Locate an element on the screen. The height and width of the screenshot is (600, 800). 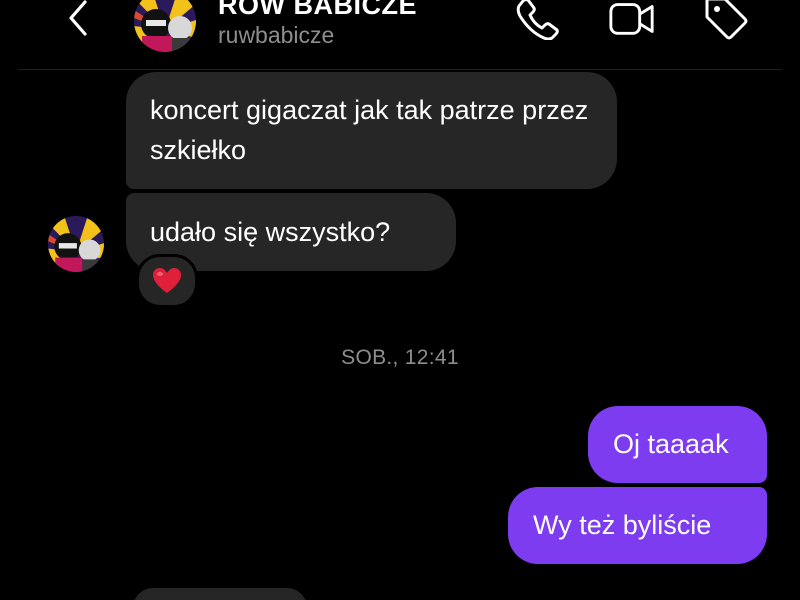
tag-icon is located at coordinates (726, 20).